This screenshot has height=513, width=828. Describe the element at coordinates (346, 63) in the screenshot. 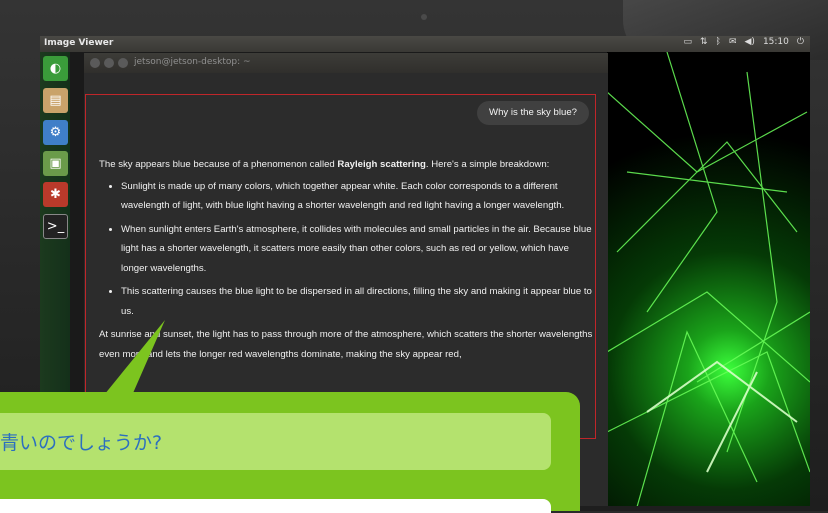

I see `terminal-titlebar: jetson@jetson-desktop: ~` at that location.